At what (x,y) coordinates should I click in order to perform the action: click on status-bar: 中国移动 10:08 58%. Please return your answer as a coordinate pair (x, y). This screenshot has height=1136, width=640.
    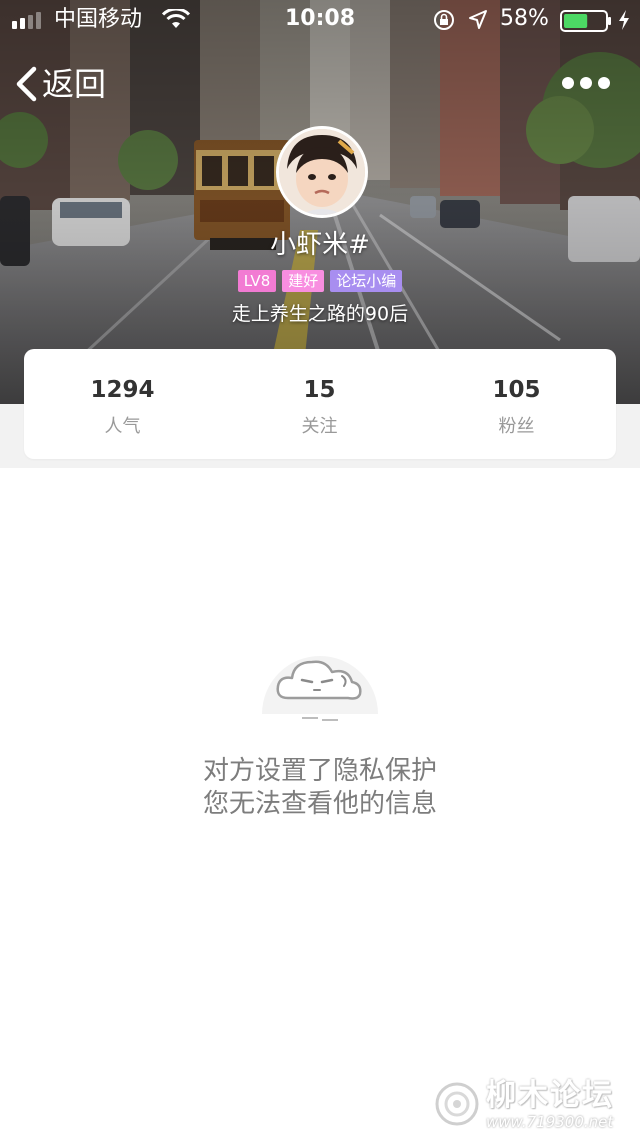
    Looking at the image, I should click on (320, 20).